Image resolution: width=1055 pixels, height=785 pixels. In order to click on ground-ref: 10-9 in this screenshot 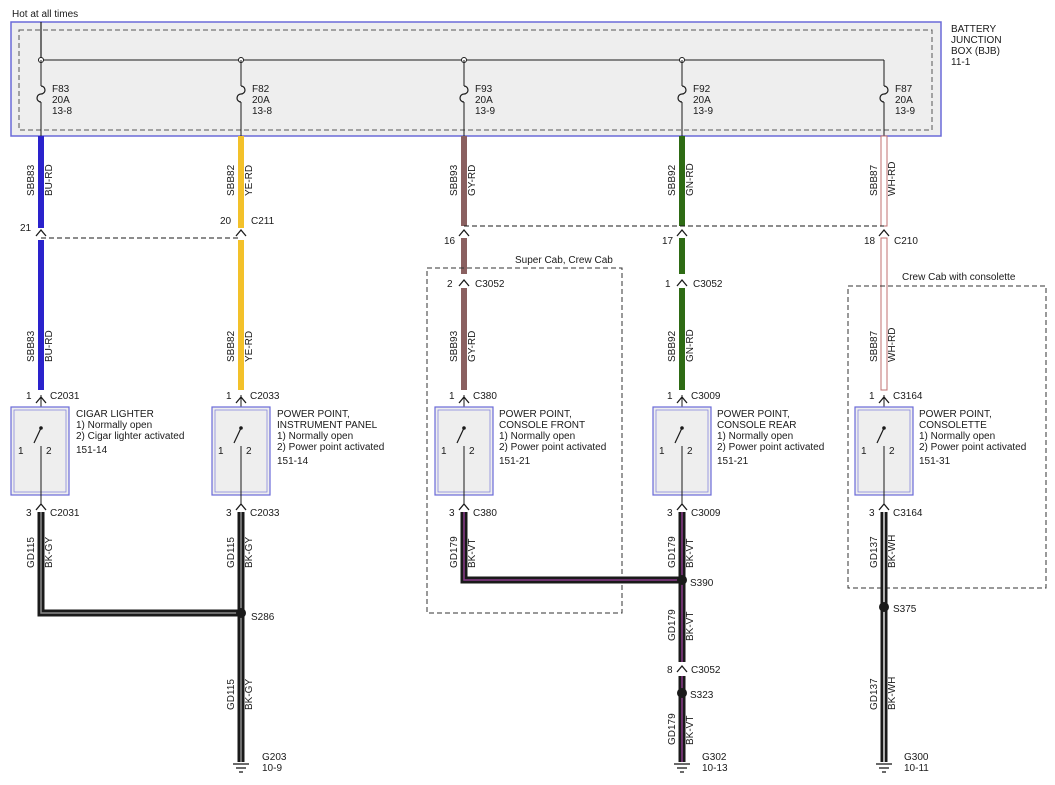, I will do `click(272, 768)`.